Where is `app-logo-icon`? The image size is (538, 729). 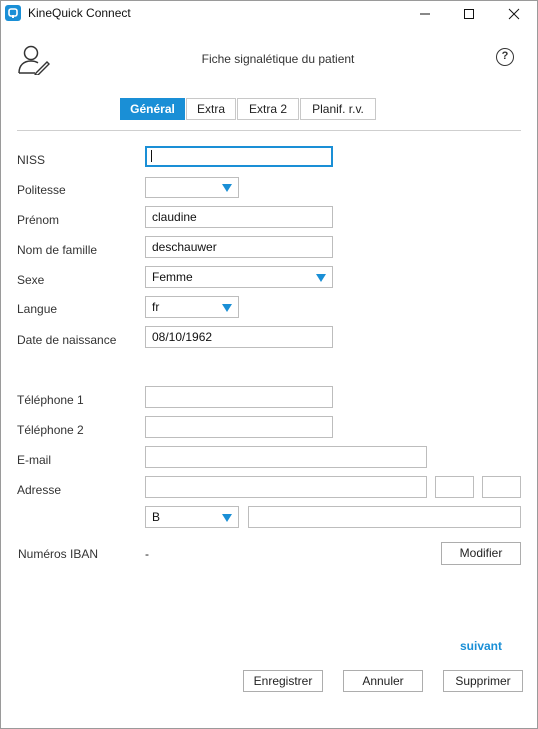
app-logo-icon is located at coordinates (13, 13).